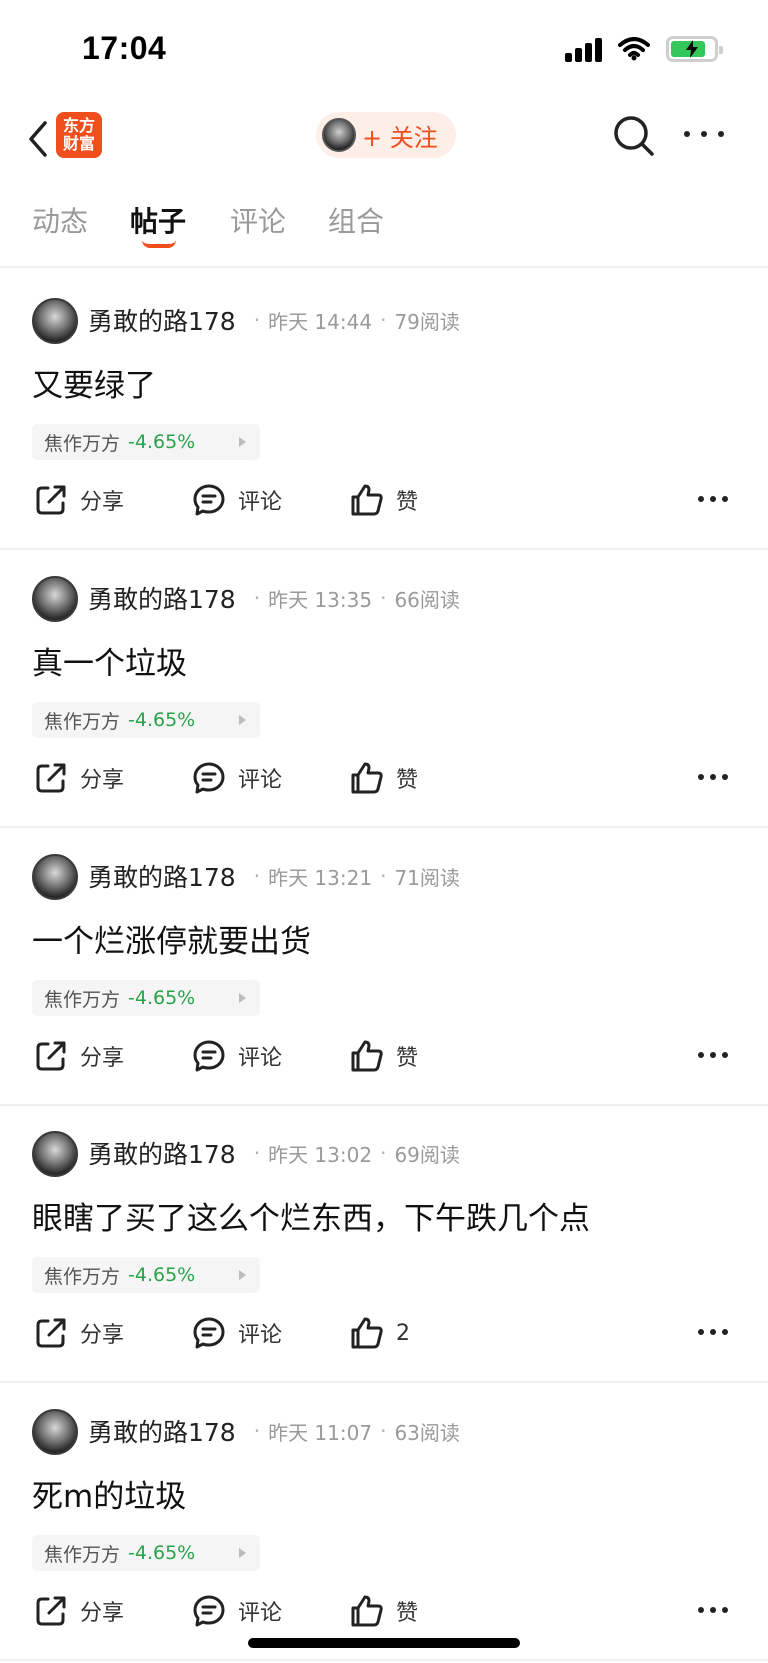 The height and width of the screenshot is (1663, 768). I want to click on search-button, so click(634, 136).